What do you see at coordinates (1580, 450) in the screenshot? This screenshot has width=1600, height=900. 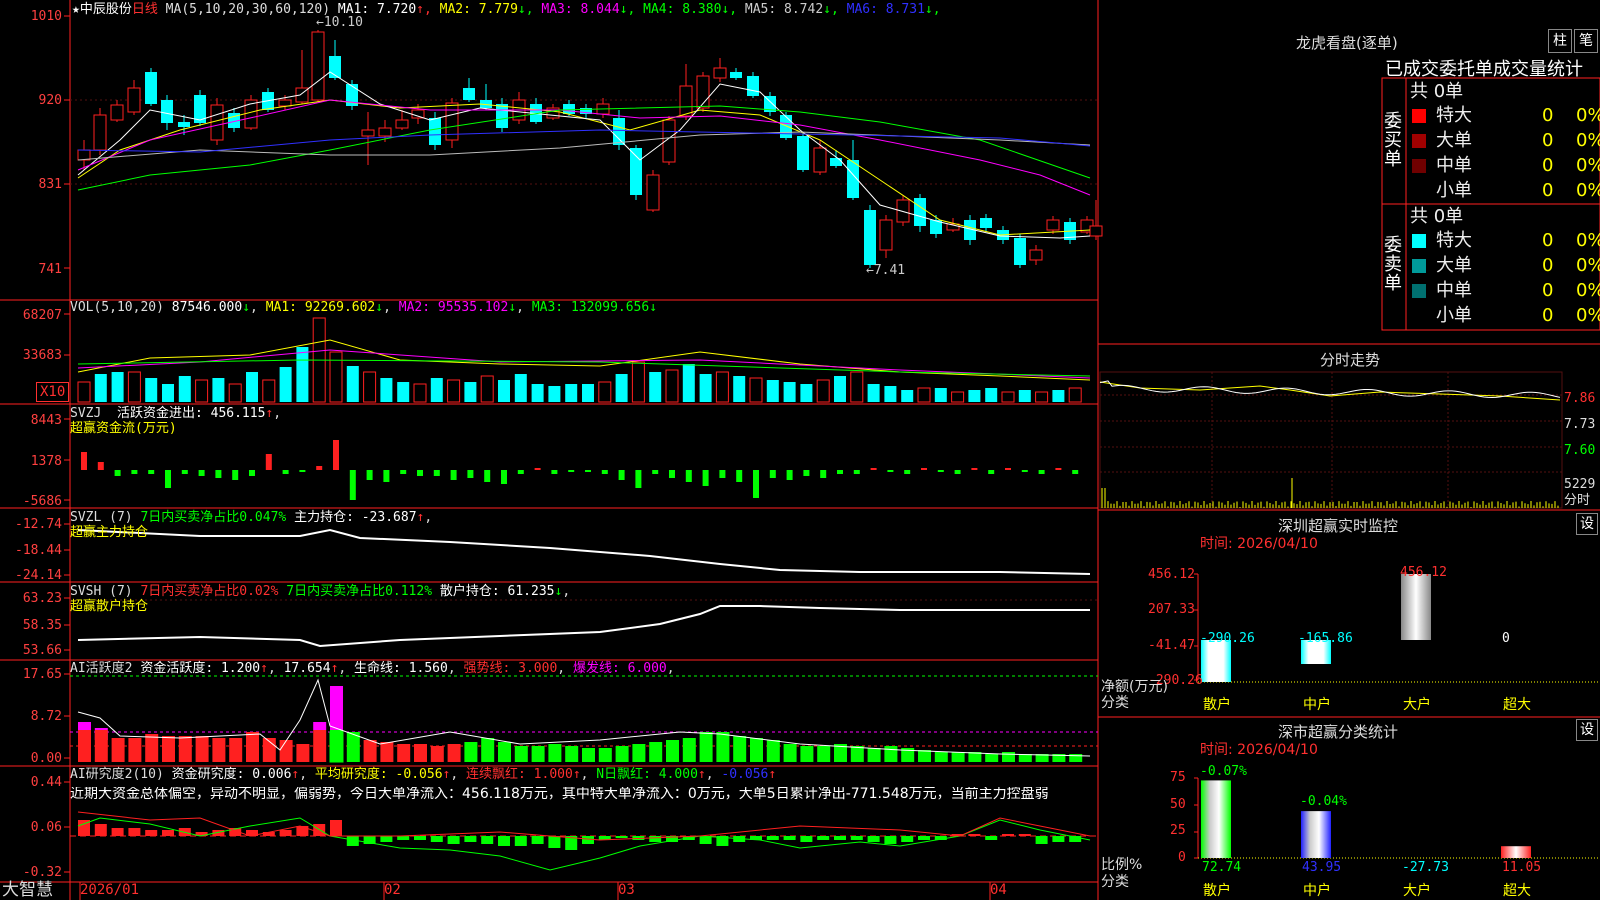 I see `intraday-axis-3: 7.60` at bounding box center [1580, 450].